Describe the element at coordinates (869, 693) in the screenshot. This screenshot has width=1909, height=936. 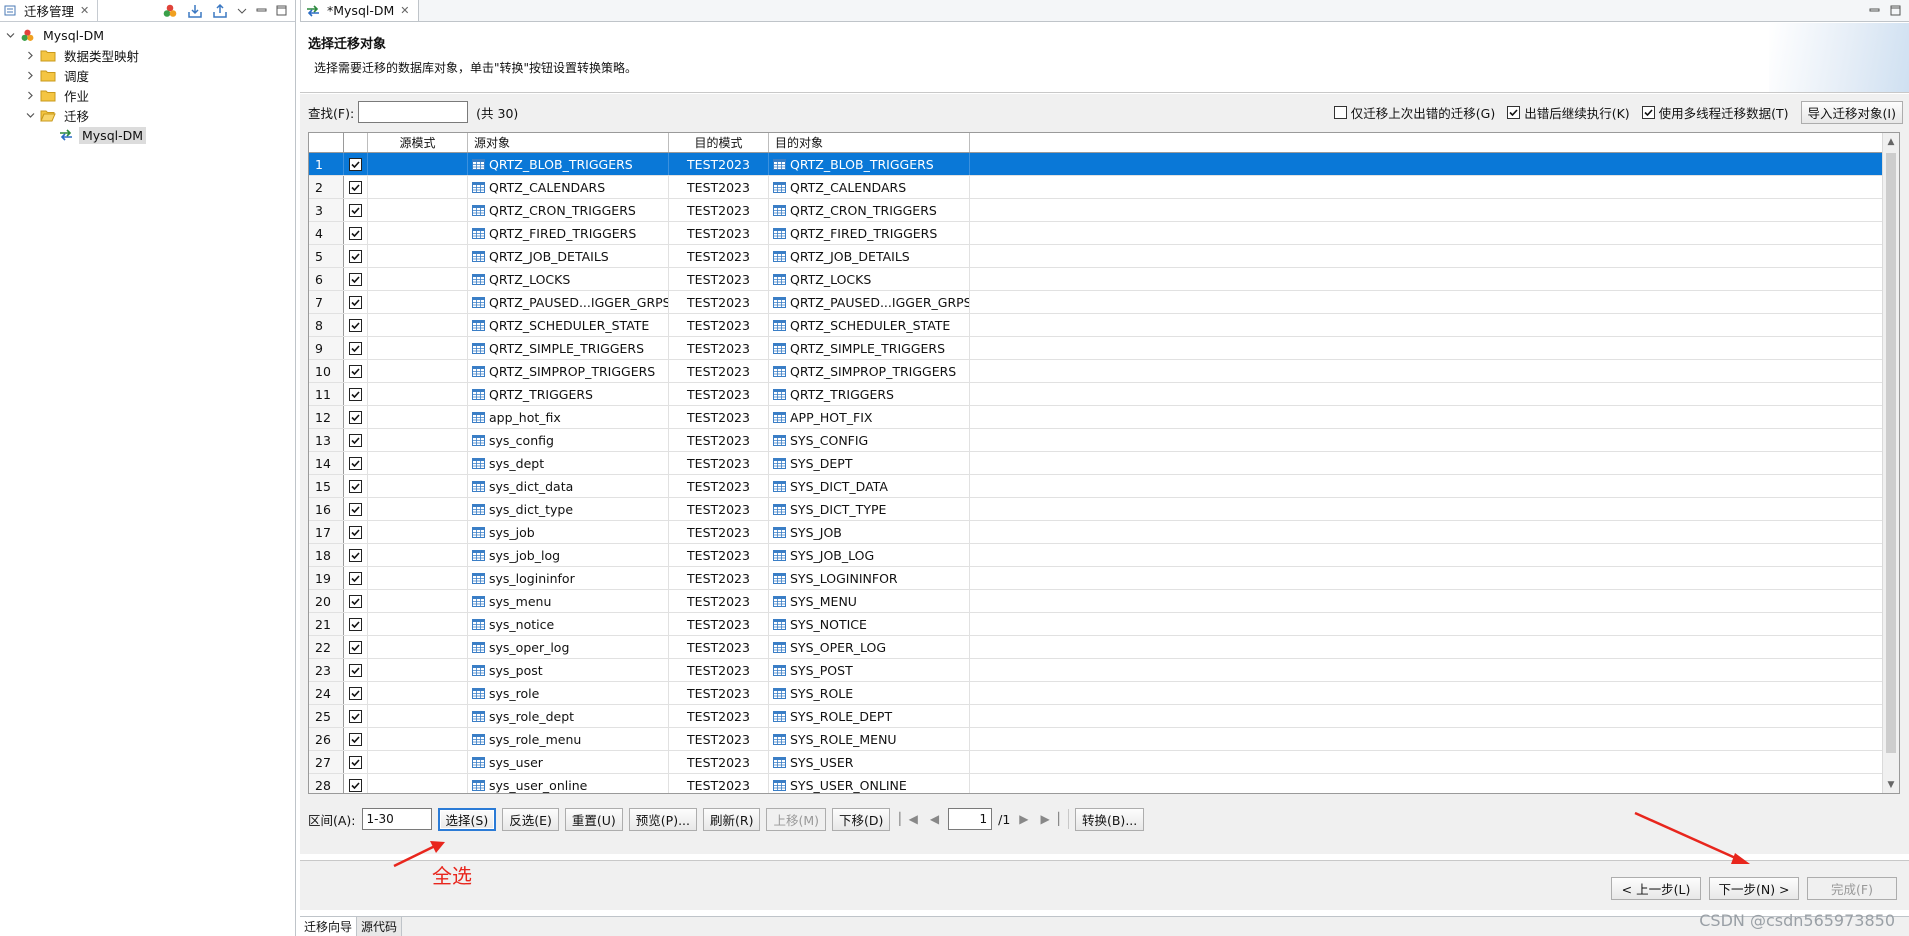
I see `target-object-cell: SYS_ROLE` at that location.